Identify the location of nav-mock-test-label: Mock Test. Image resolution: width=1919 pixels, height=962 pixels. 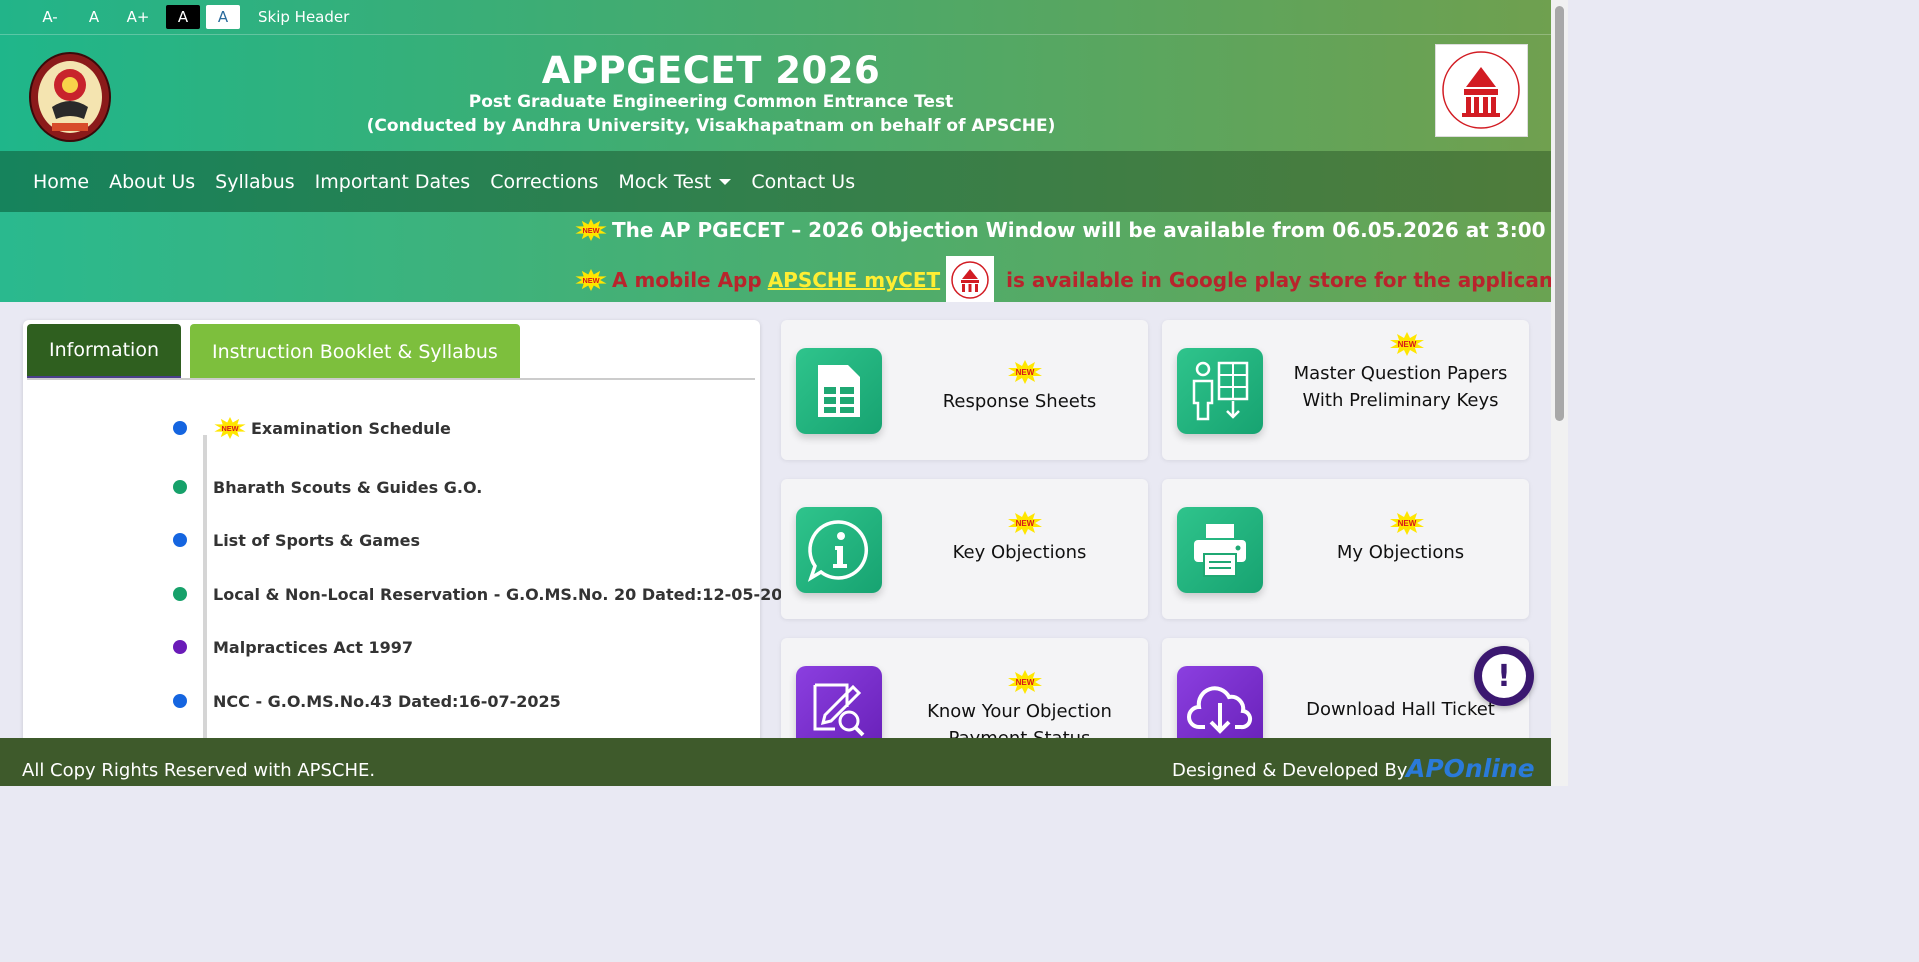
(665, 181).